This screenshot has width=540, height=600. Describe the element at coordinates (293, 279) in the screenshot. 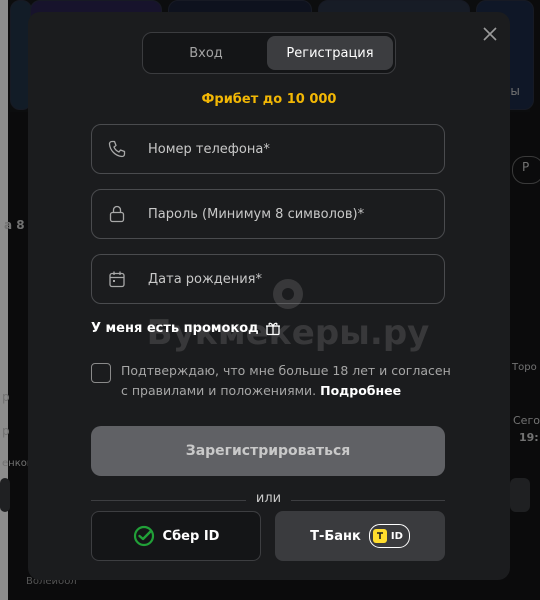

I see `birthdate-input` at that location.